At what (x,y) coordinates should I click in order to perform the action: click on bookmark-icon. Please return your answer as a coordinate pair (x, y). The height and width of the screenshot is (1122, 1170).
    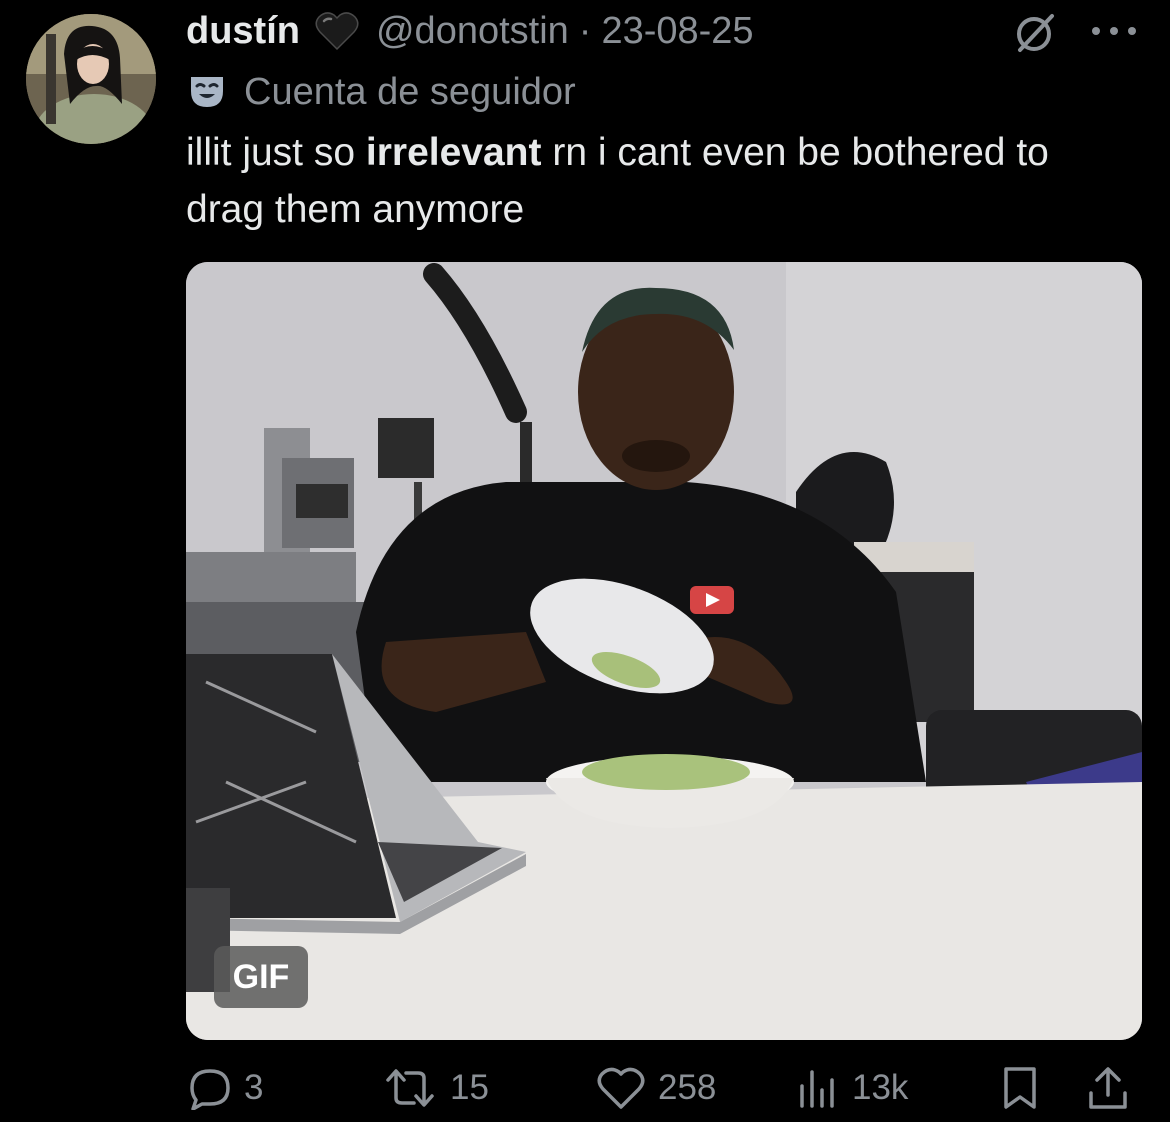
    Looking at the image, I should click on (1020, 1088).